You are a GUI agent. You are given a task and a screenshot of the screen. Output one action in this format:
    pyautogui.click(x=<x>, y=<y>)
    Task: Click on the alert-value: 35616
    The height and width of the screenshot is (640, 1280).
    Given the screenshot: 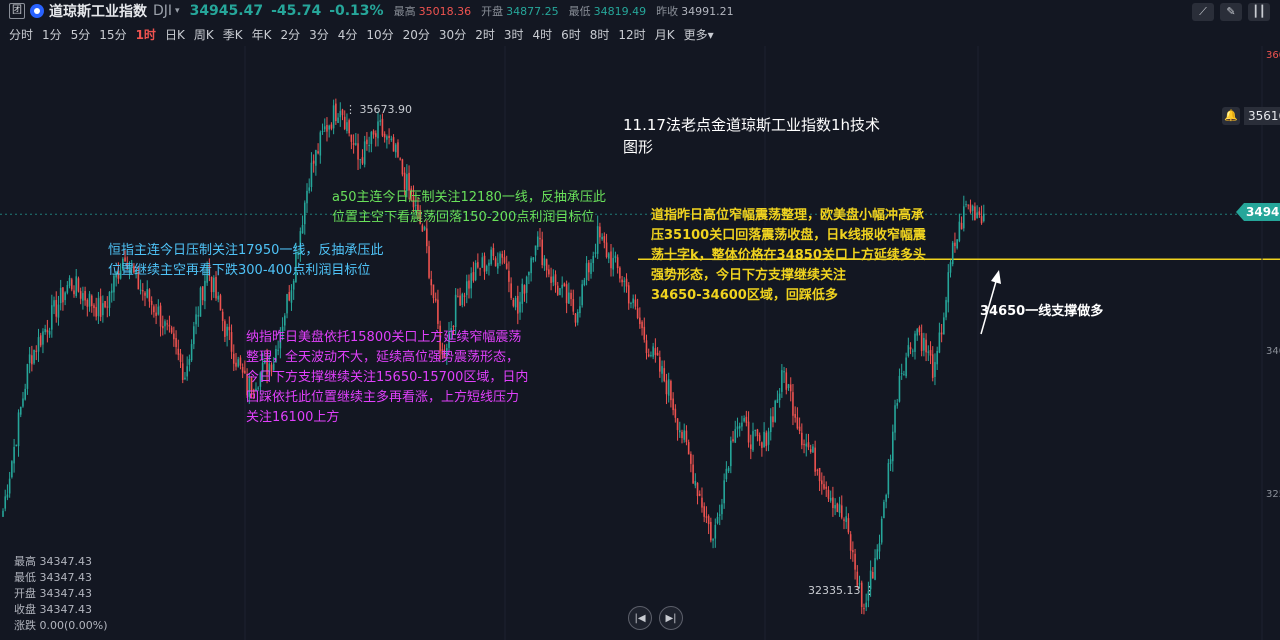 What is the action you would take?
    pyautogui.click(x=1262, y=116)
    